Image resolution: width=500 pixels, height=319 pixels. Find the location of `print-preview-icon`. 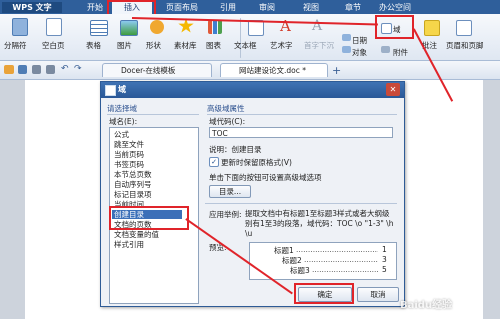

print-preview-icon is located at coordinates (50, 69).